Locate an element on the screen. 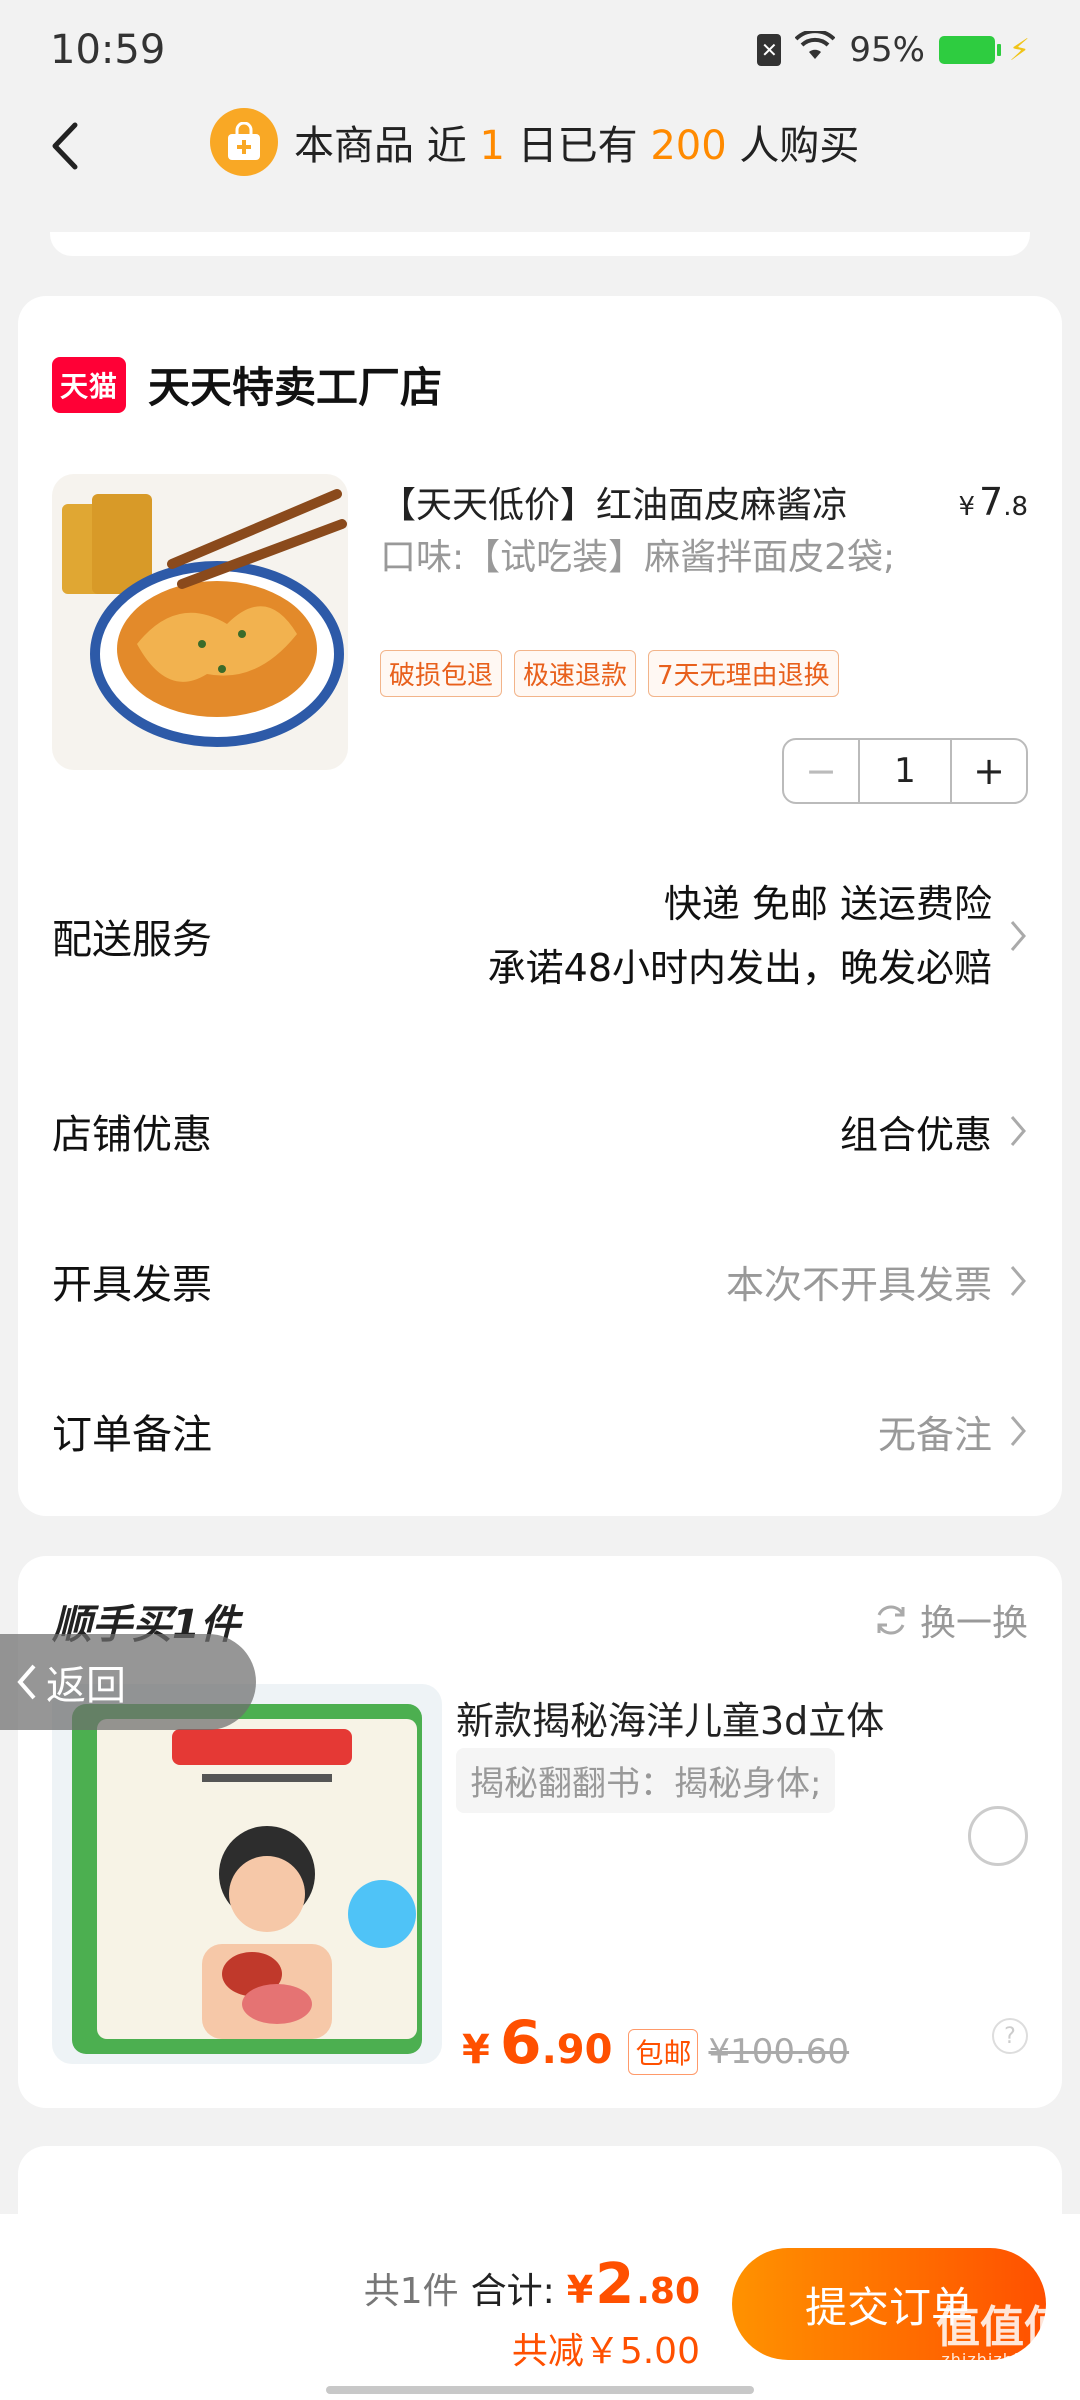 The image size is (1080, 2400). header-days: 1 is located at coordinates (492, 146).